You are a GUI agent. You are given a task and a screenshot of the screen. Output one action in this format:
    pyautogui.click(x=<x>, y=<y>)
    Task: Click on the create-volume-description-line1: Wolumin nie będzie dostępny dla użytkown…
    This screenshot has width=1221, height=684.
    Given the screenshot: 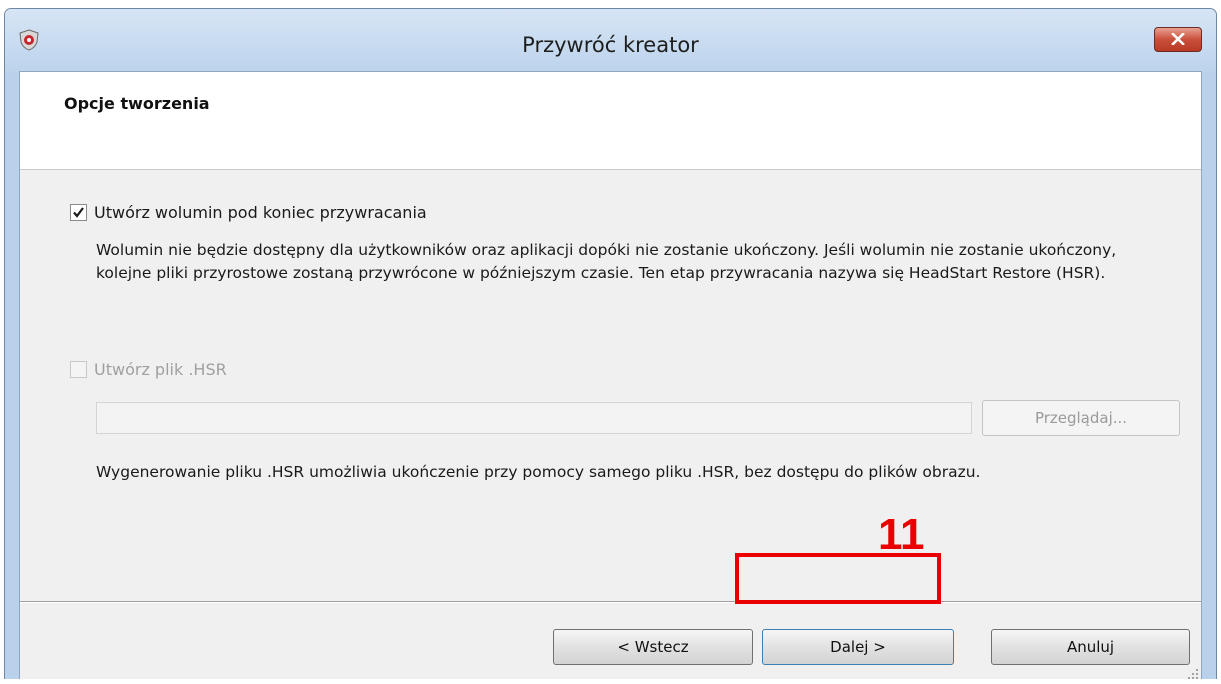 What is the action you would take?
    pyautogui.click(x=606, y=250)
    